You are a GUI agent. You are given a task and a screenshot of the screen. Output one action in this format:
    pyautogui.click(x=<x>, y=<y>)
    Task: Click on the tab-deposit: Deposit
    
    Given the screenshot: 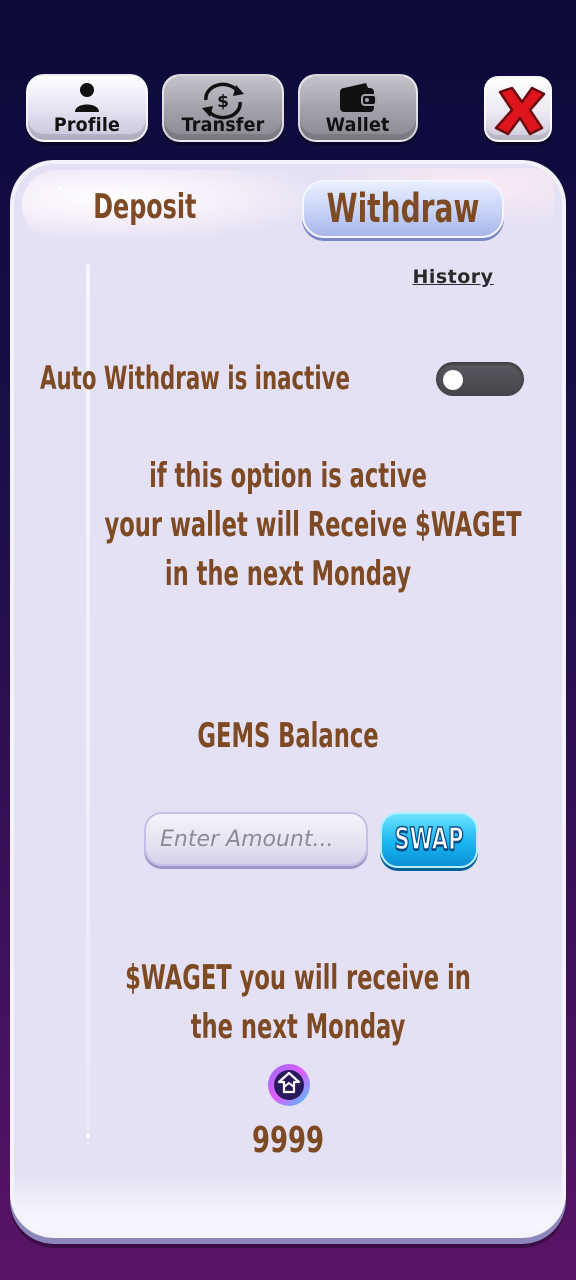 What is the action you would take?
    pyautogui.click(x=144, y=207)
    